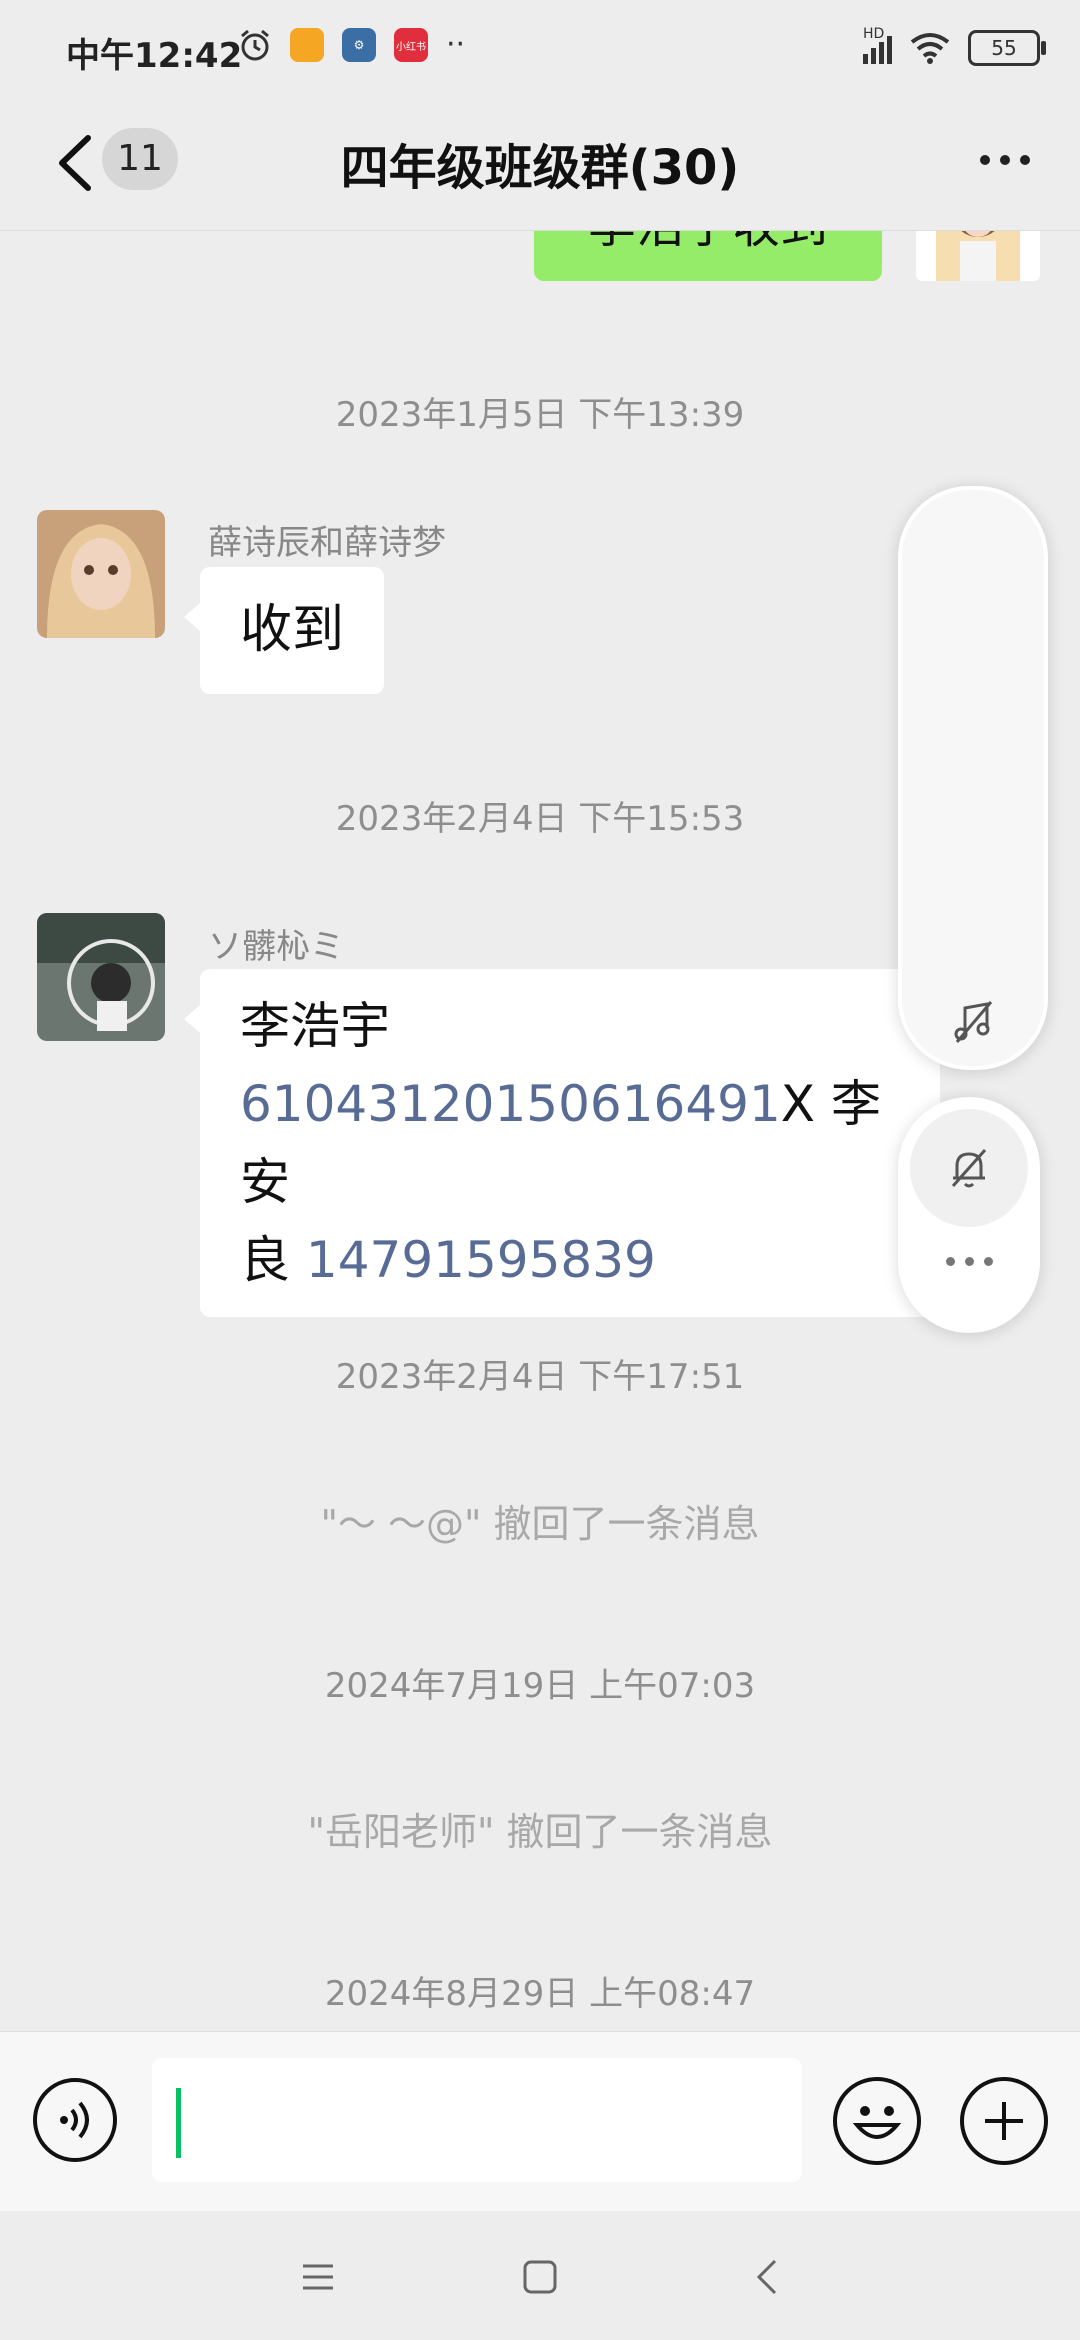  I want to click on more-options-icon, so click(969, 1261).